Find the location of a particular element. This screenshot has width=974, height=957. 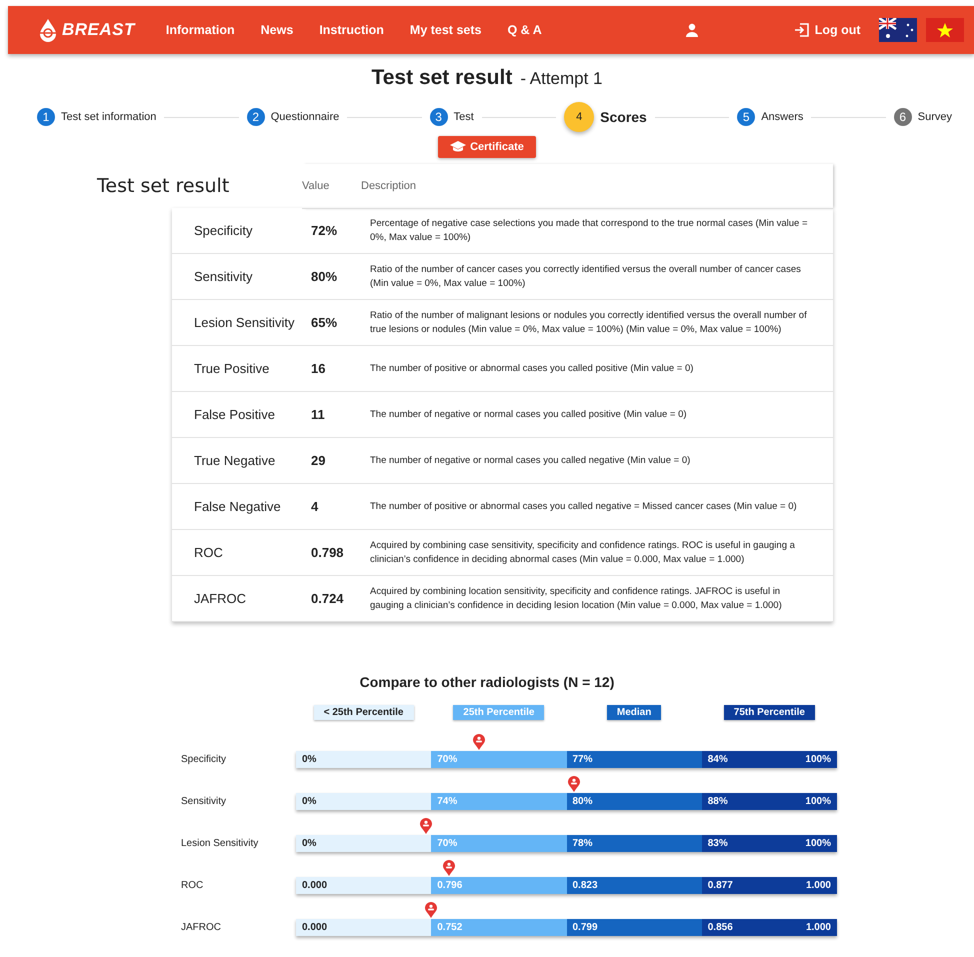

nav-link: News is located at coordinates (277, 30).